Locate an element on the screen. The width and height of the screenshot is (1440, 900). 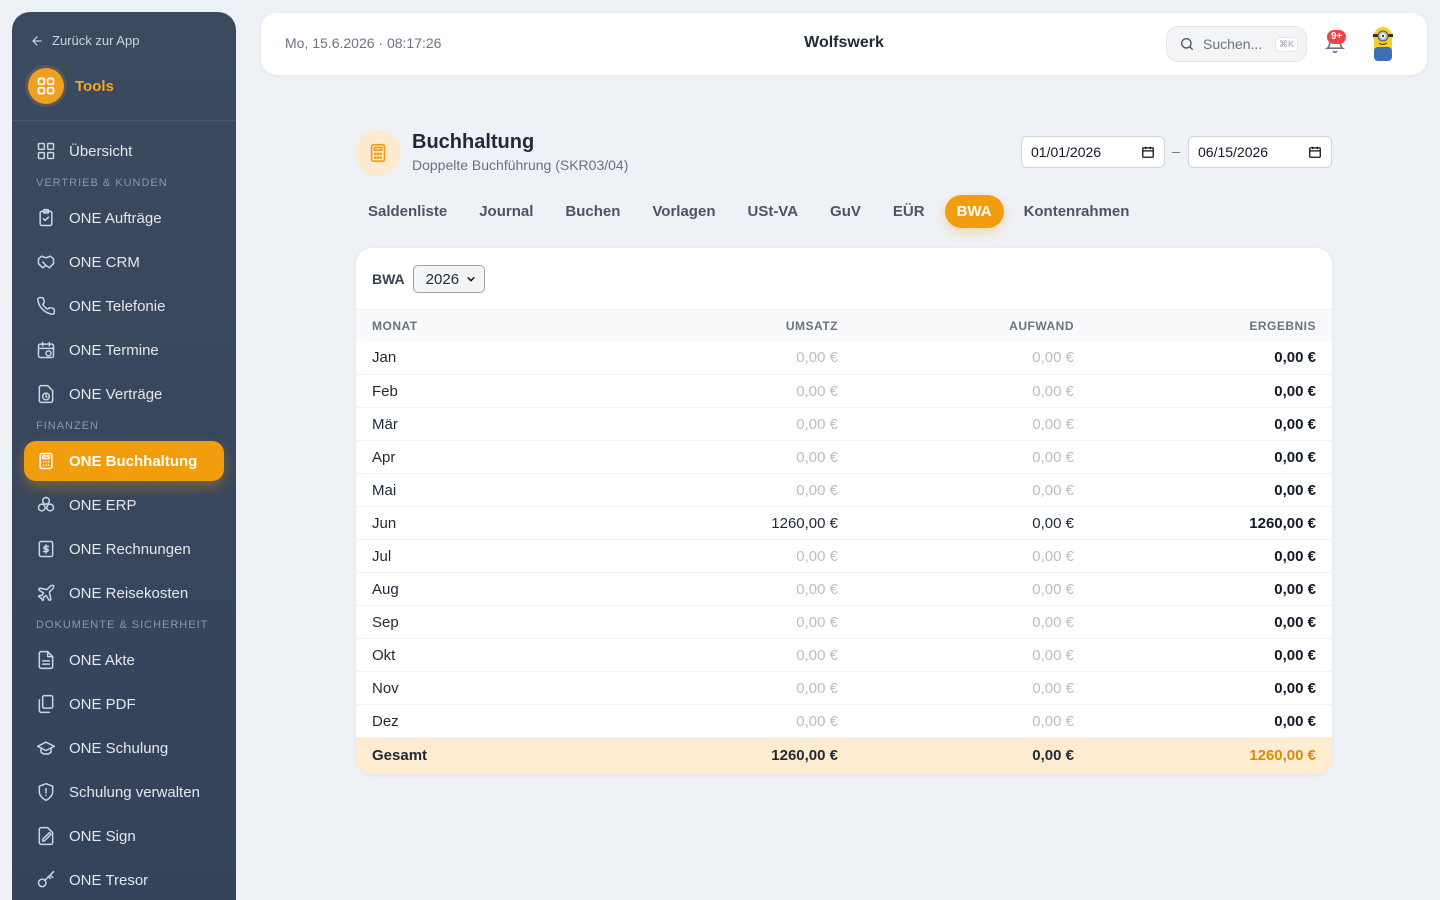
avatar is located at coordinates (1383, 44).